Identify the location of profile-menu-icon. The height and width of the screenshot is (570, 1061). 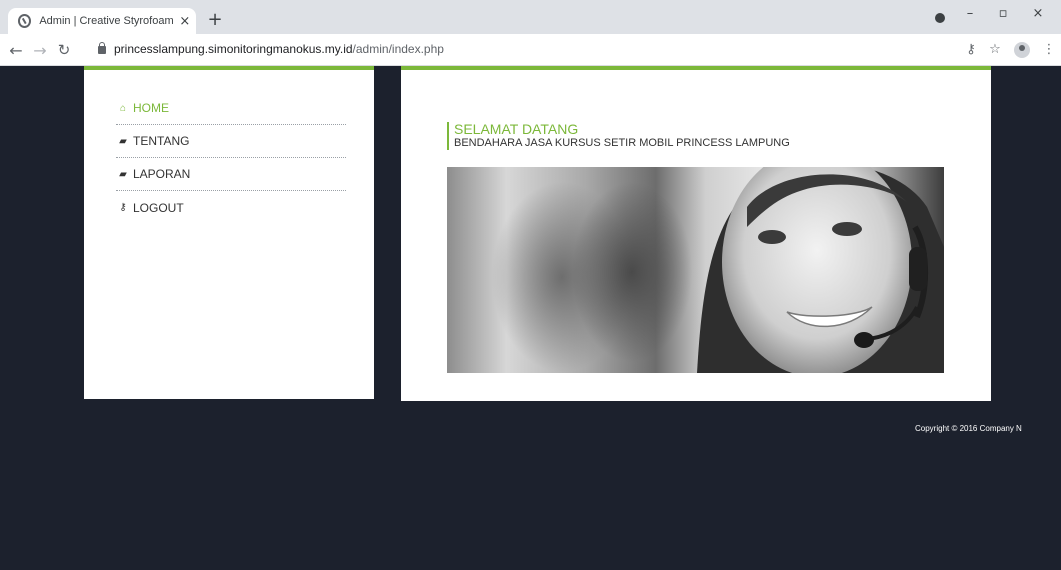
(940, 18).